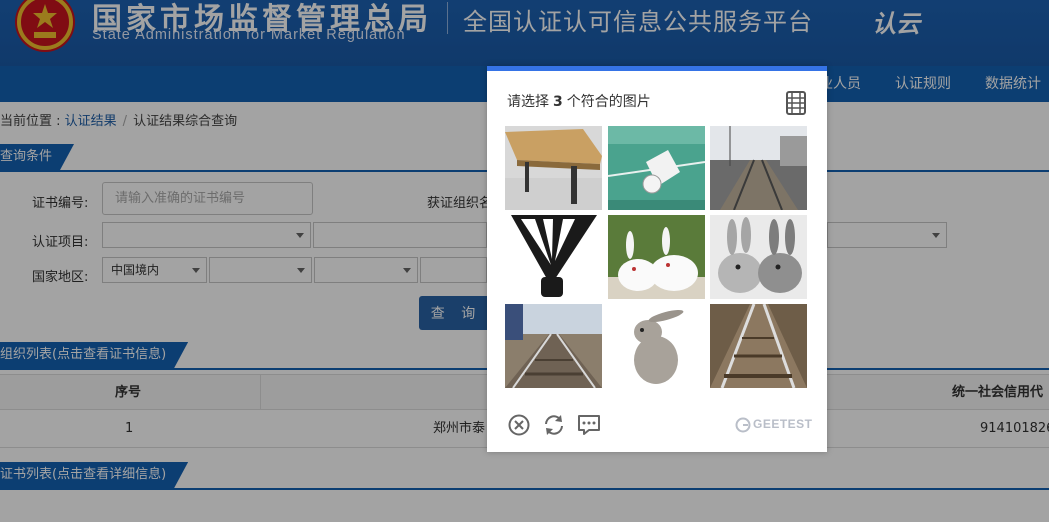  I want to click on geetest-logo-icon, so click(743, 425).